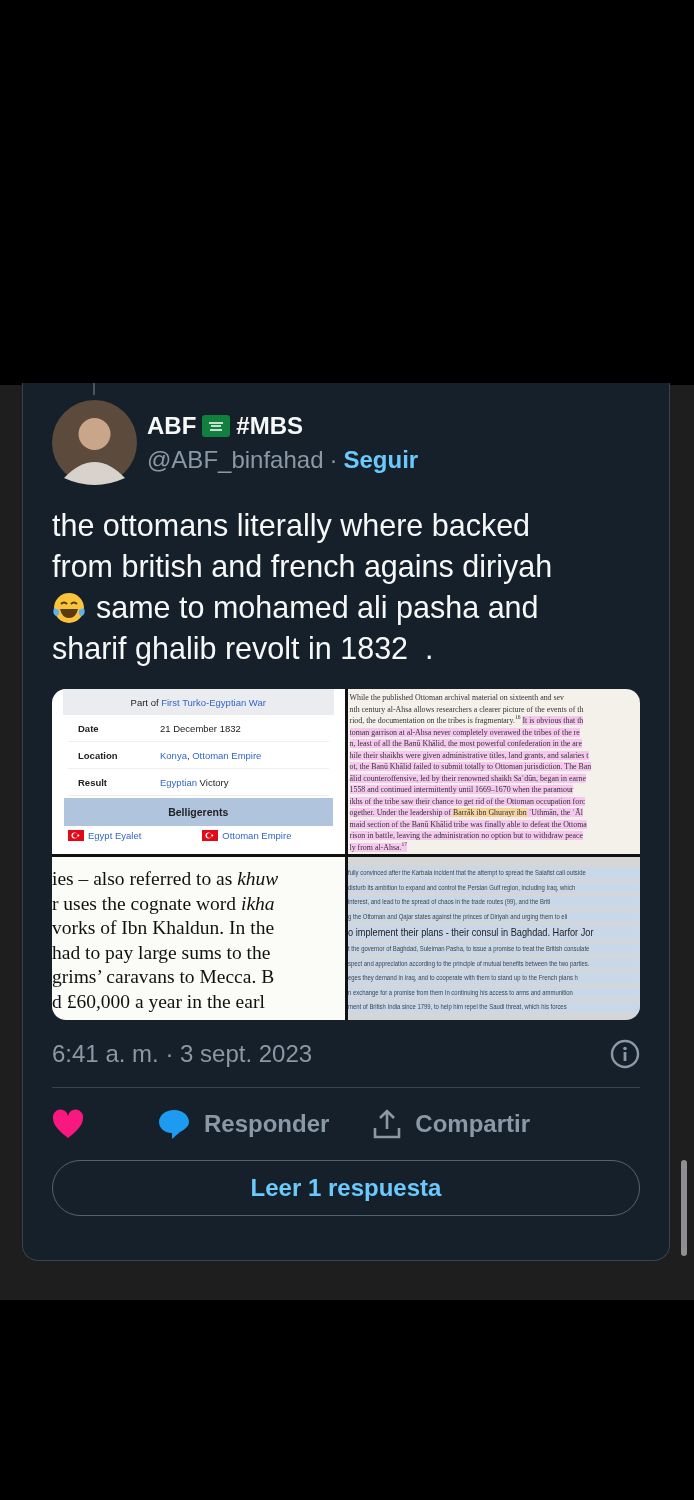 The width and height of the screenshot is (694, 1500). I want to click on book-text-line: d £60,000 a year in the earl, so click(159, 1001).